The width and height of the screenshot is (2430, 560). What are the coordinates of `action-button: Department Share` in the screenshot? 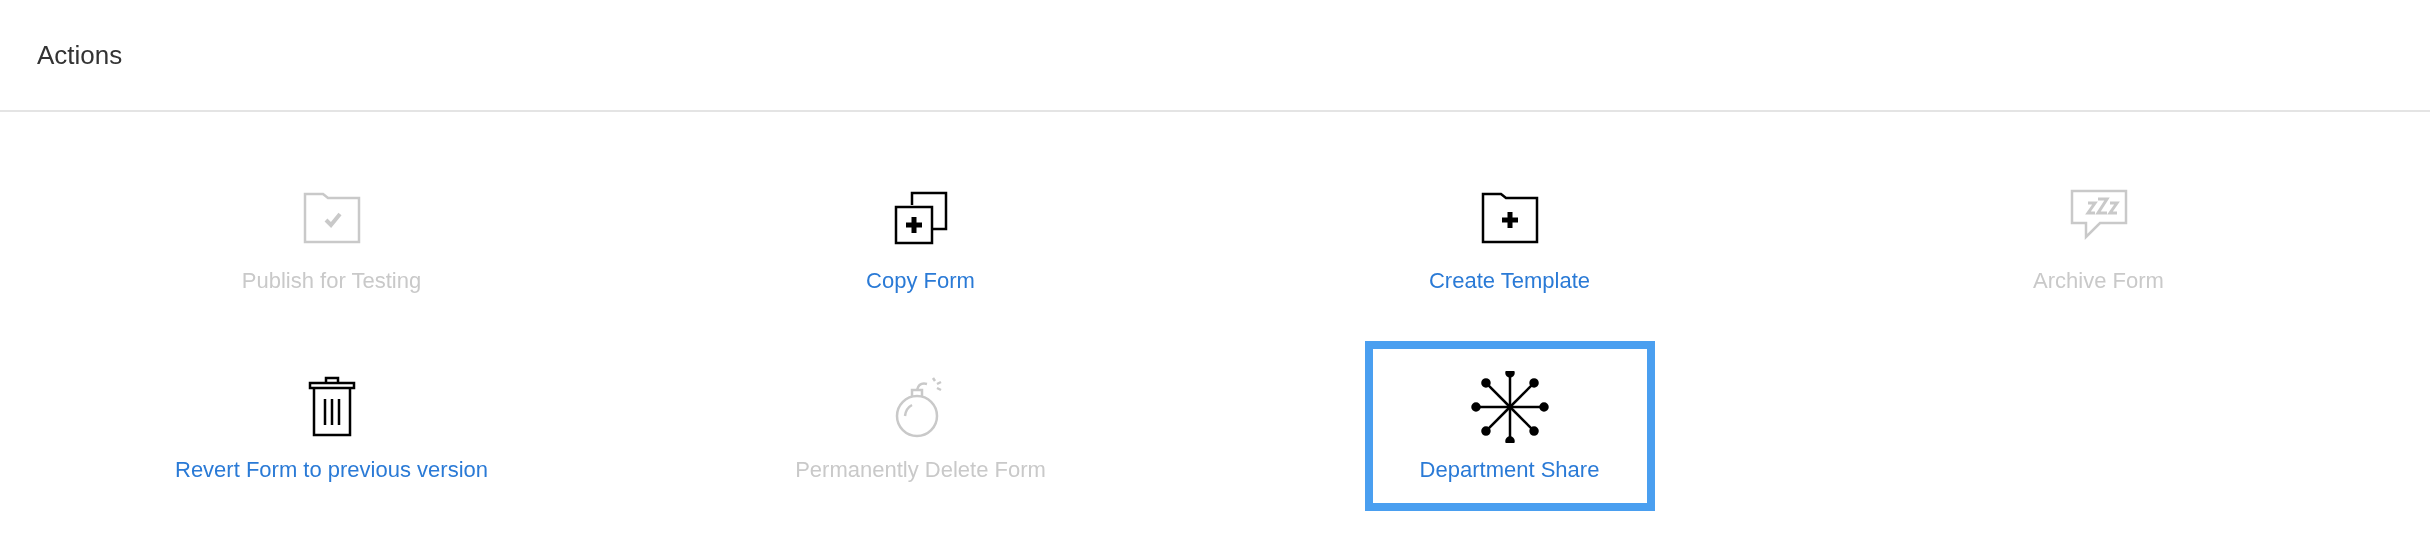 It's located at (1509, 426).